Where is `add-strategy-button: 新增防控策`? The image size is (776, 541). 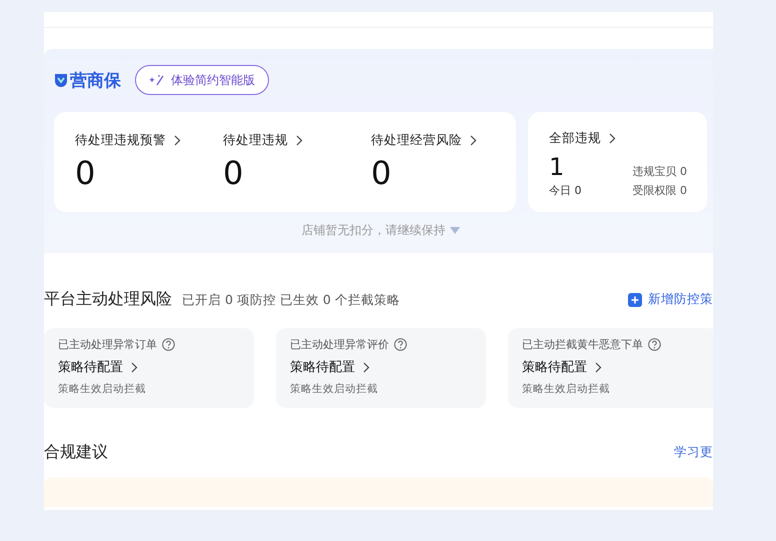
add-strategy-button: 新增防控策 is located at coordinates (670, 299).